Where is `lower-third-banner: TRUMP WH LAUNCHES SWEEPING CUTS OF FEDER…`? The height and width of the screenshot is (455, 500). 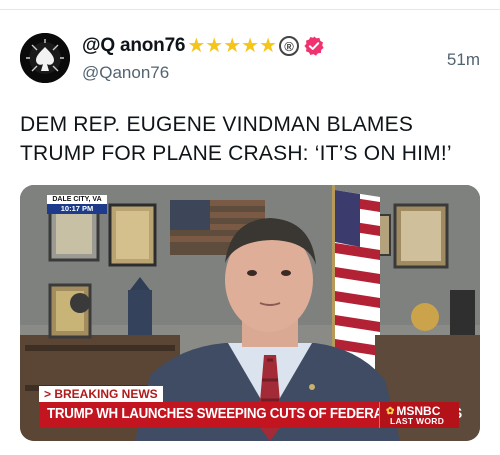
lower-third-banner: TRUMP WH LAUNCHES SWEEPING CUTS OF FEDER… is located at coordinates (250, 415).